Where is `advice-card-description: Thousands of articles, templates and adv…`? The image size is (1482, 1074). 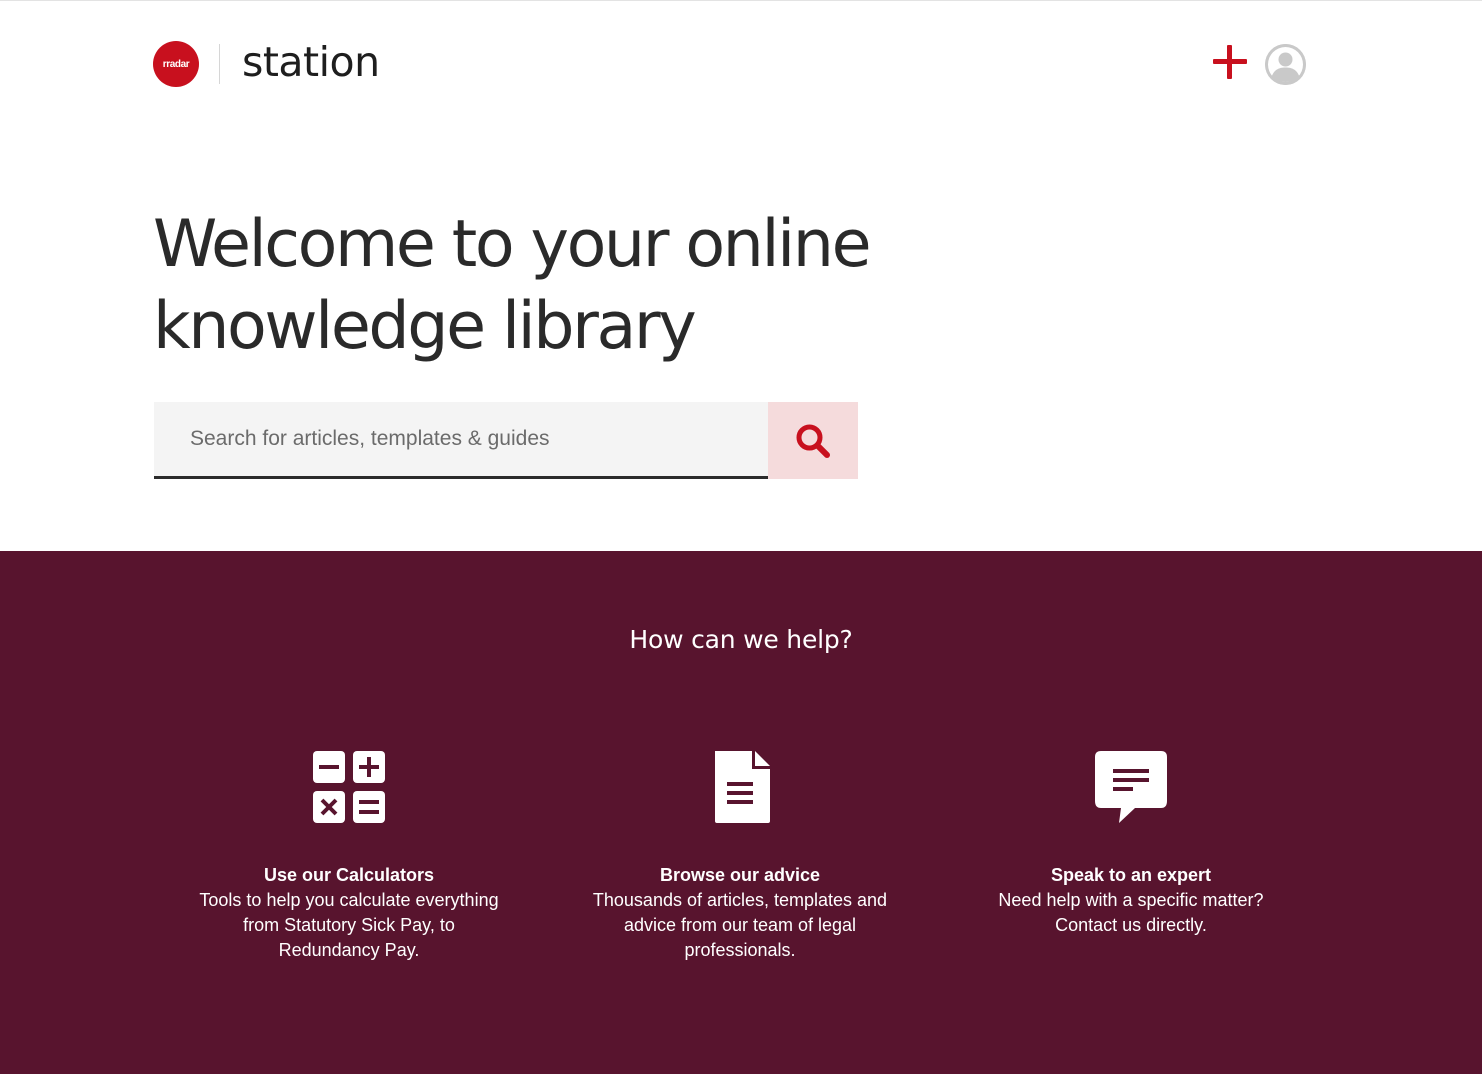
advice-card-description: Thousands of articles, templates and adv… is located at coordinates (740, 925).